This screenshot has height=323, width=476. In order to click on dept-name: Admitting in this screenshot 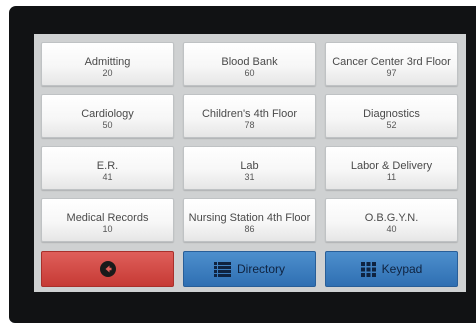, I will do `click(107, 62)`.